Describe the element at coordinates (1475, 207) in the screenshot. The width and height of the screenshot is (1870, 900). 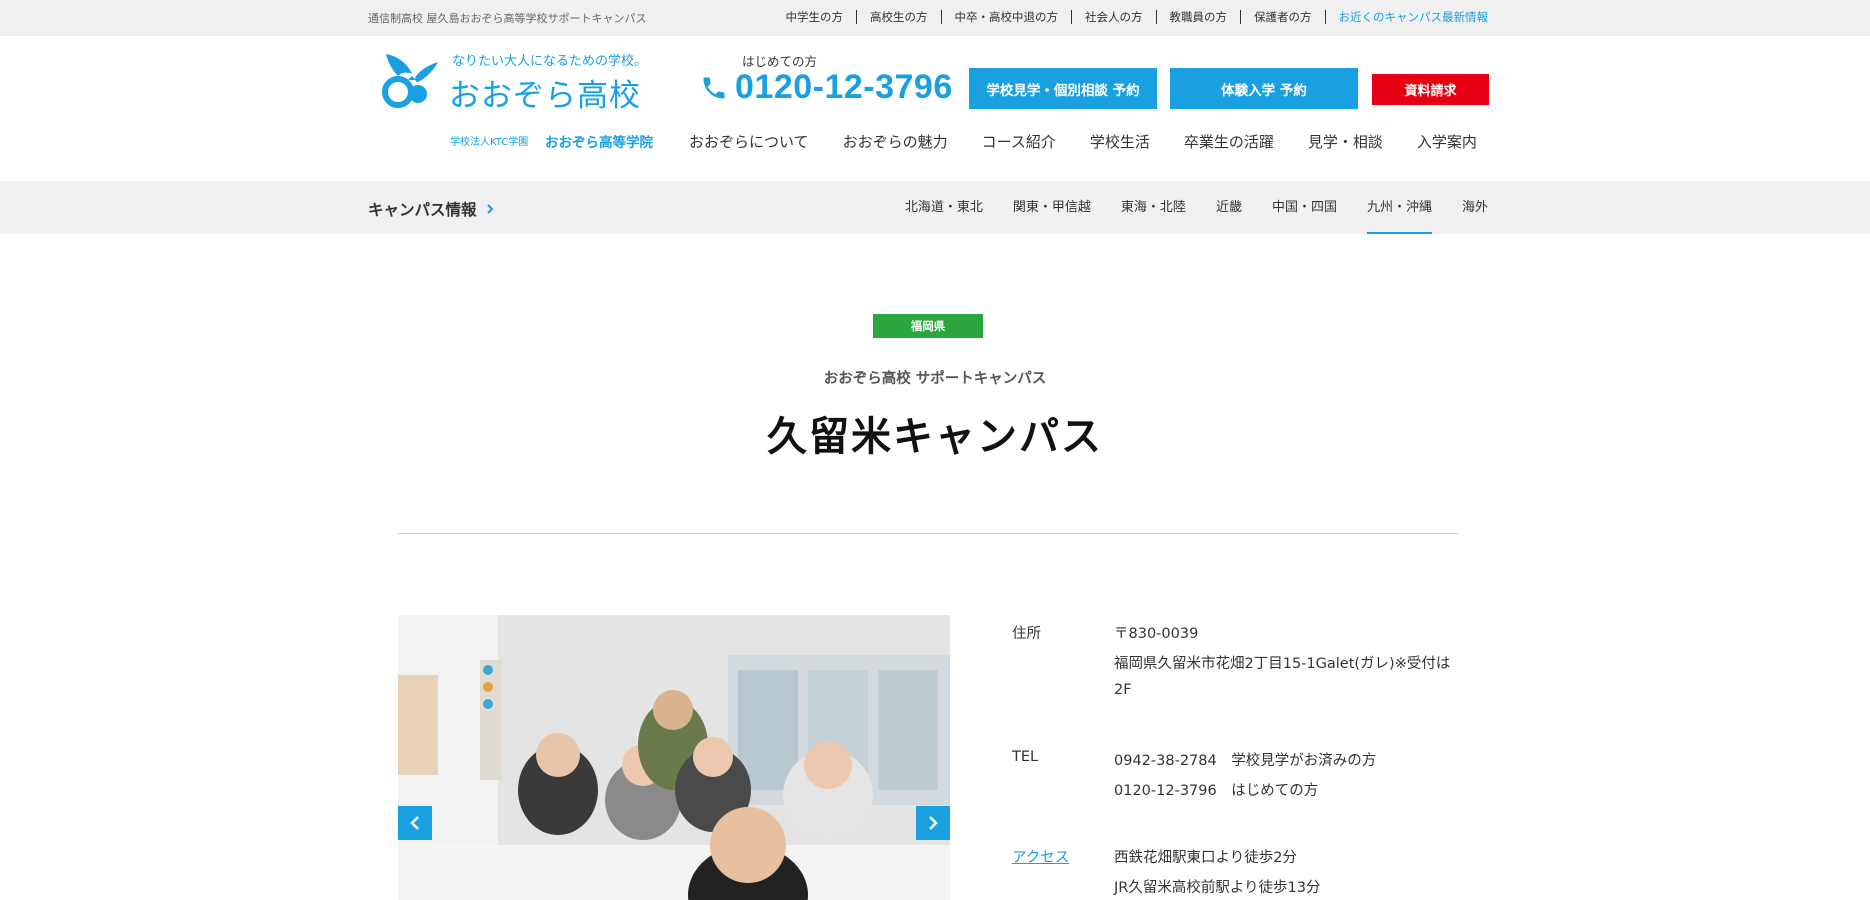
I see `region-tab-overseas: 海外` at that location.